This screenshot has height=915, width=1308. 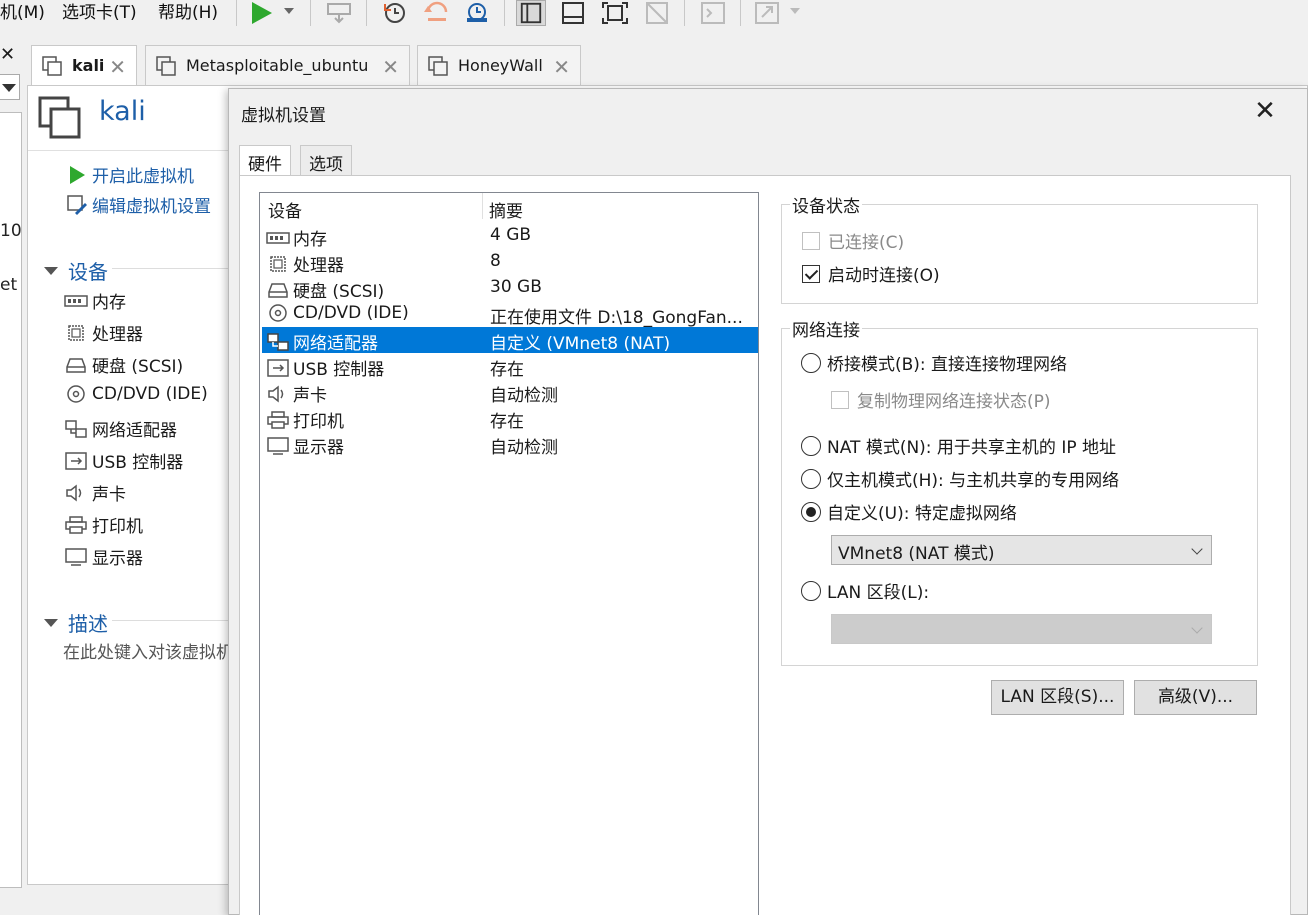 What do you see at coordinates (95, 492) in the screenshot?
I see `device-sound: 声卡` at bounding box center [95, 492].